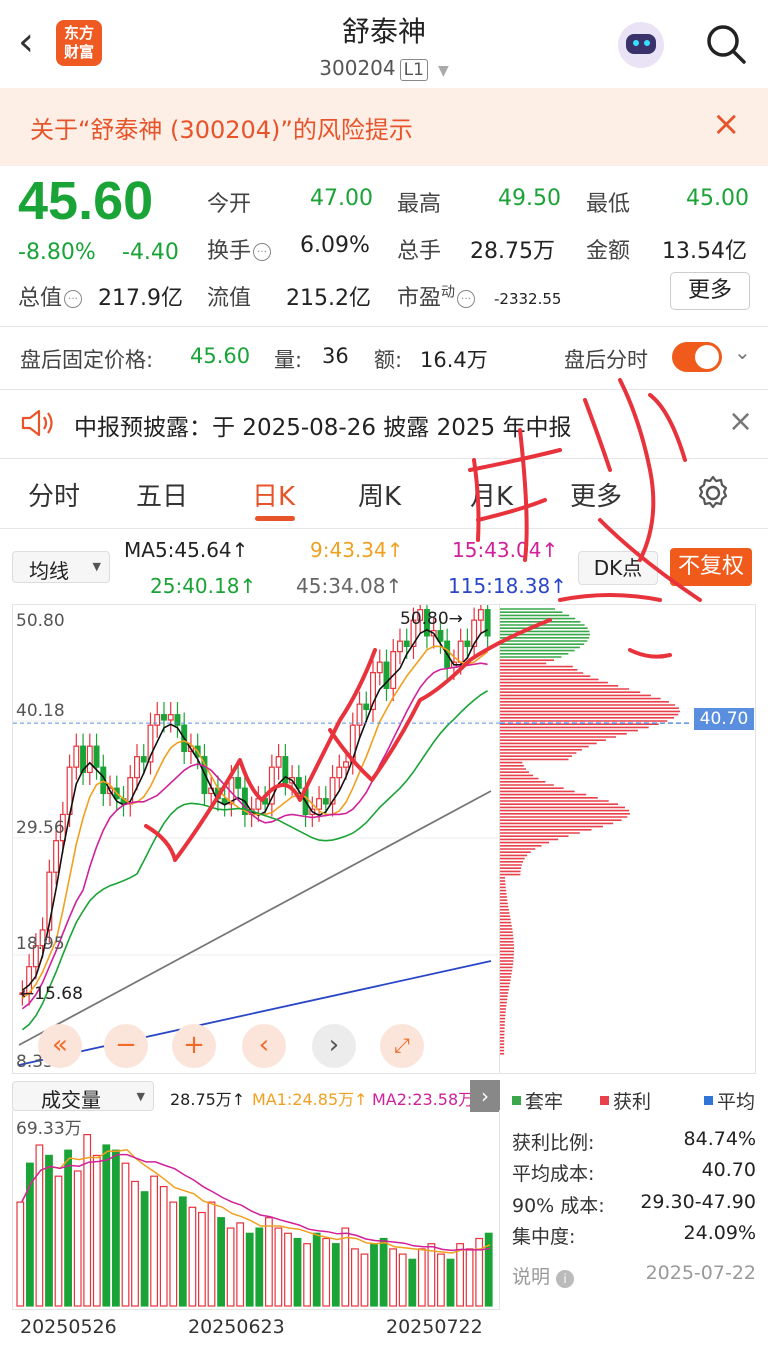 Image resolution: width=768 pixels, height=1357 pixels. Describe the element at coordinates (742, 352) in the screenshot. I see `chevron-down-icon: ⌄` at that location.